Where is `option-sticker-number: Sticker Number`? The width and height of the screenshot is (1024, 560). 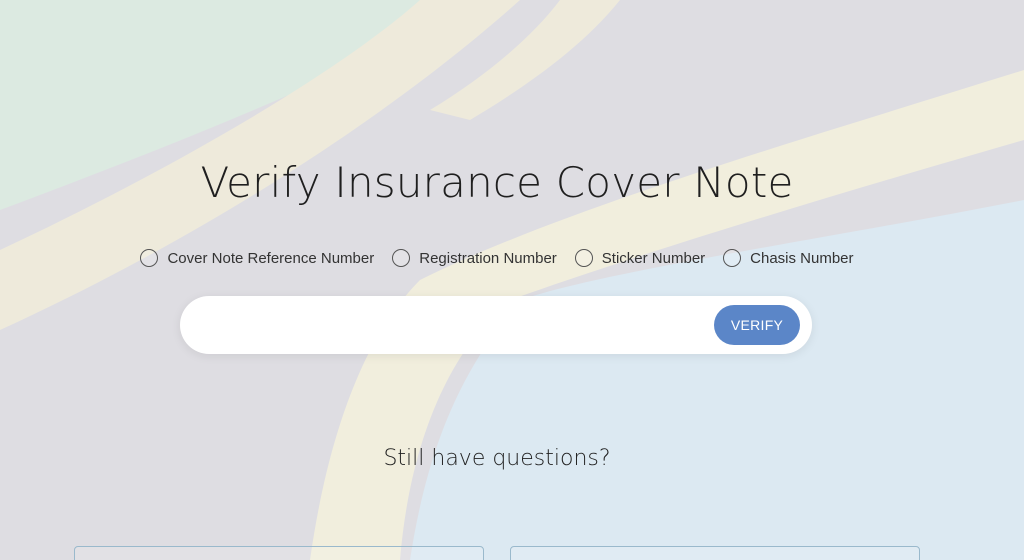
option-sticker-number: Sticker Number is located at coordinates (640, 258).